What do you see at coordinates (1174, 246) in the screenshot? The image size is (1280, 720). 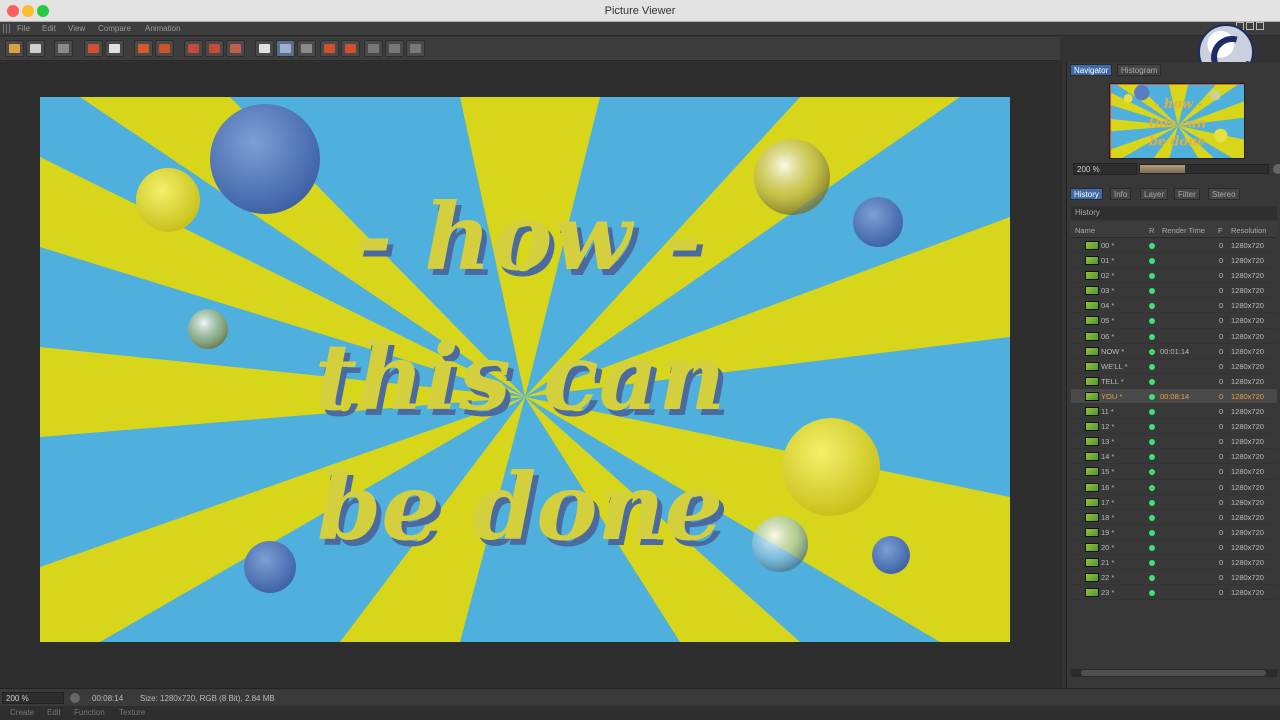 I see `table-row: 00 * 0 1280x720` at bounding box center [1174, 246].